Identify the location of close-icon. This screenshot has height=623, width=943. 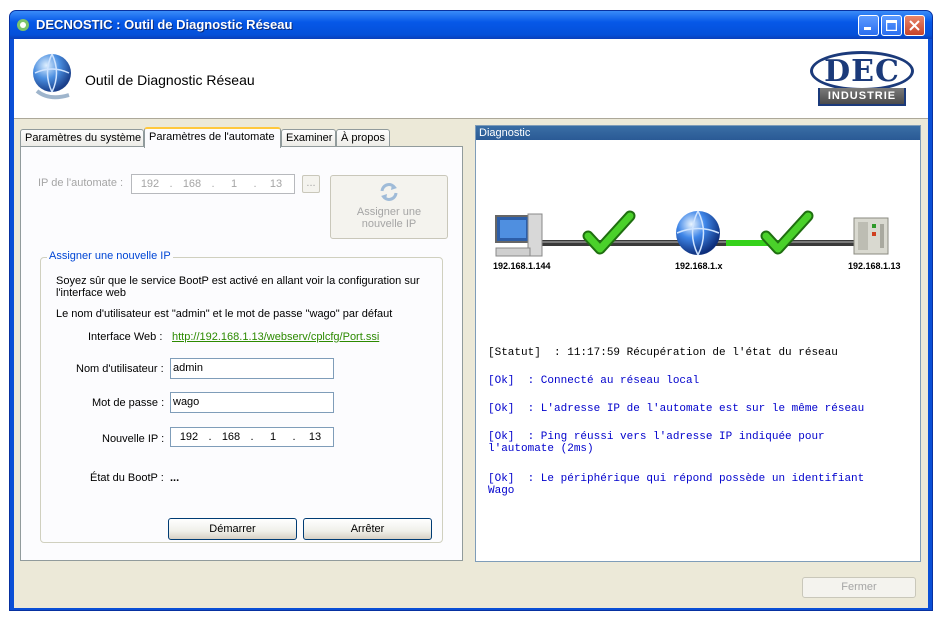
(914, 25).